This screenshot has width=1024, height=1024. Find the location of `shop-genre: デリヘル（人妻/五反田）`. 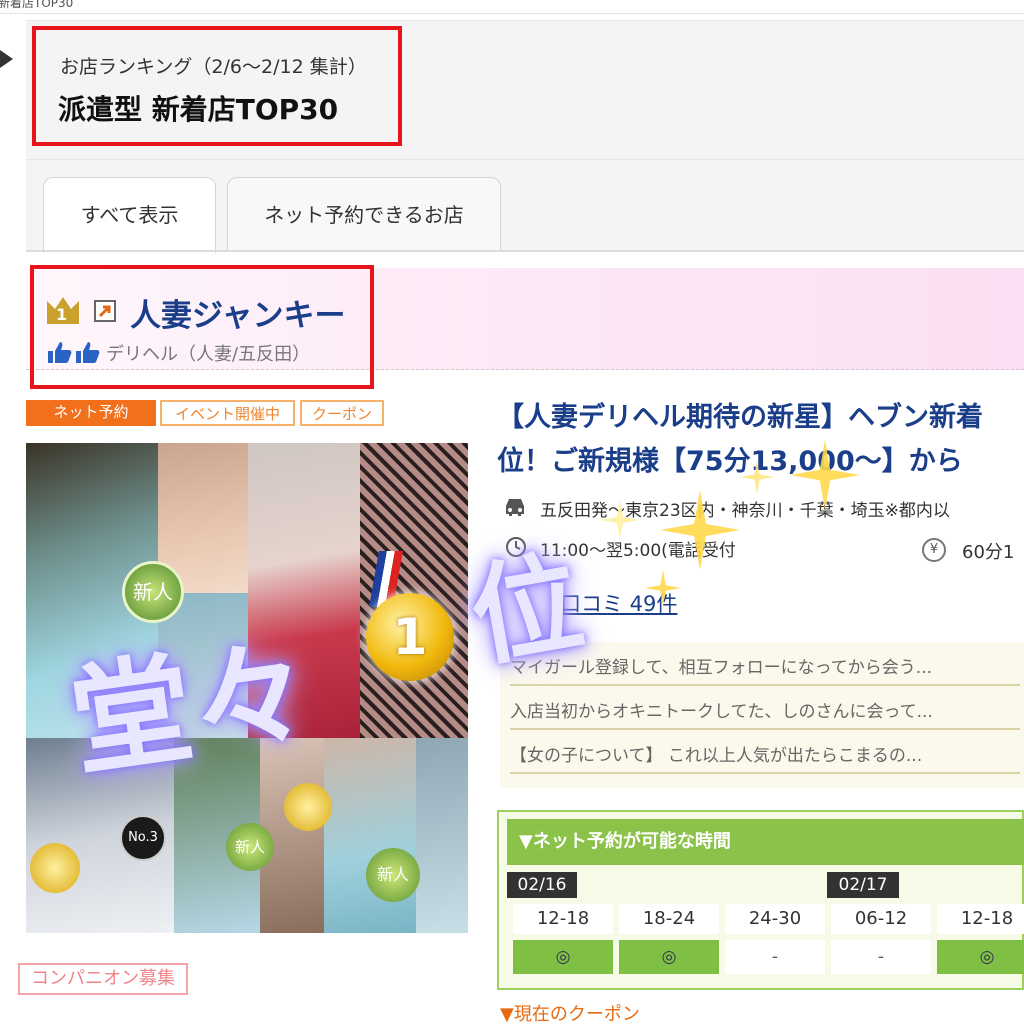

shop-genre: デリヘル（人妻/五反田） is located at coordinates (208, 354).